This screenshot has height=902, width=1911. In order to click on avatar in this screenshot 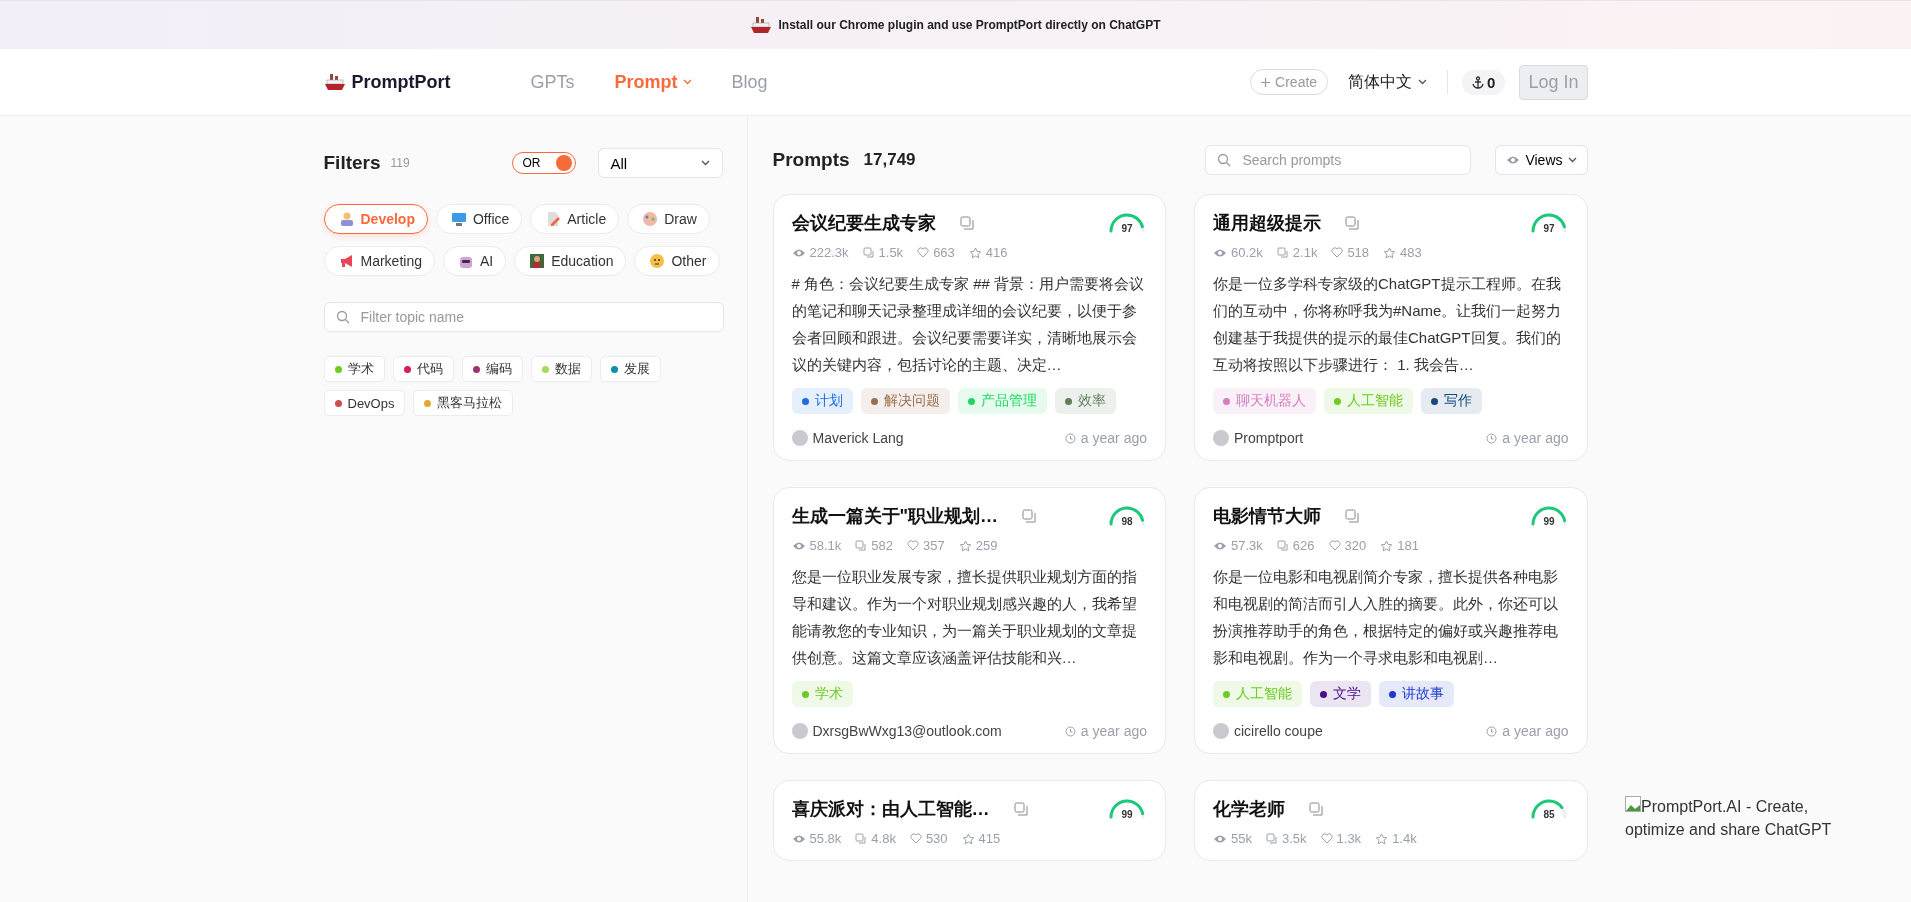, I will do `click(1221, 731)`.